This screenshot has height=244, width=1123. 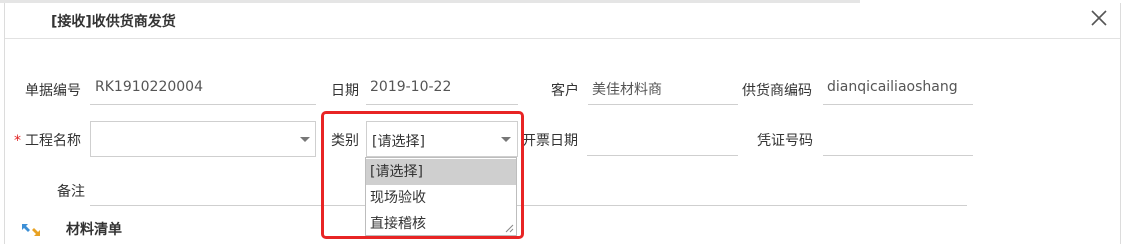 What do you see at coordinates (662, 138) in the screenshot?
I see `invoice-date-input` at bounding box center [662, 138].